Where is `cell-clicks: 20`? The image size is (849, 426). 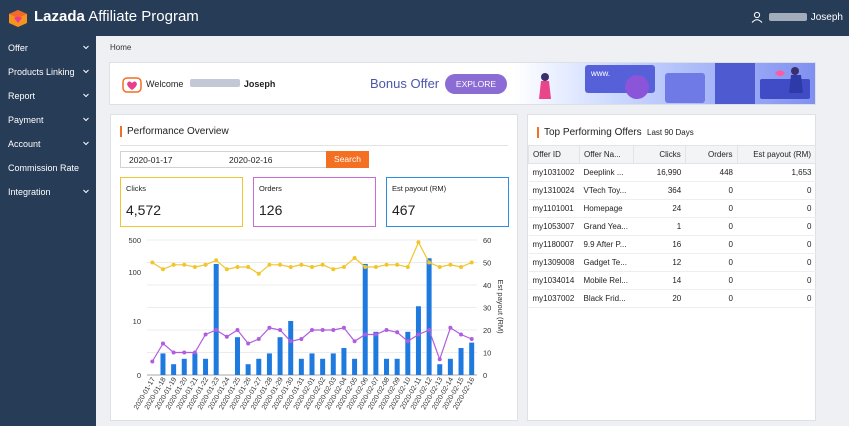
cell-clicks: 20 is located at coordinates (659, 298).